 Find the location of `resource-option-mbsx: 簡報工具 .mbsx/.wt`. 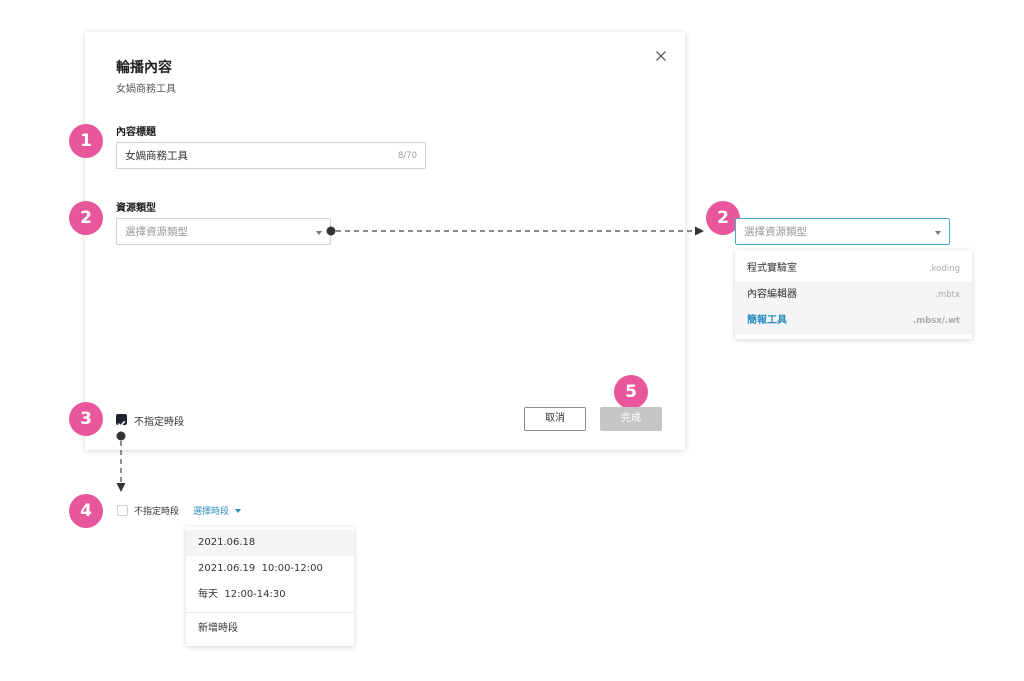

resource-option-mbsx: 簡報工具 .mbsx/.wt is located at coordinates (853, 321).